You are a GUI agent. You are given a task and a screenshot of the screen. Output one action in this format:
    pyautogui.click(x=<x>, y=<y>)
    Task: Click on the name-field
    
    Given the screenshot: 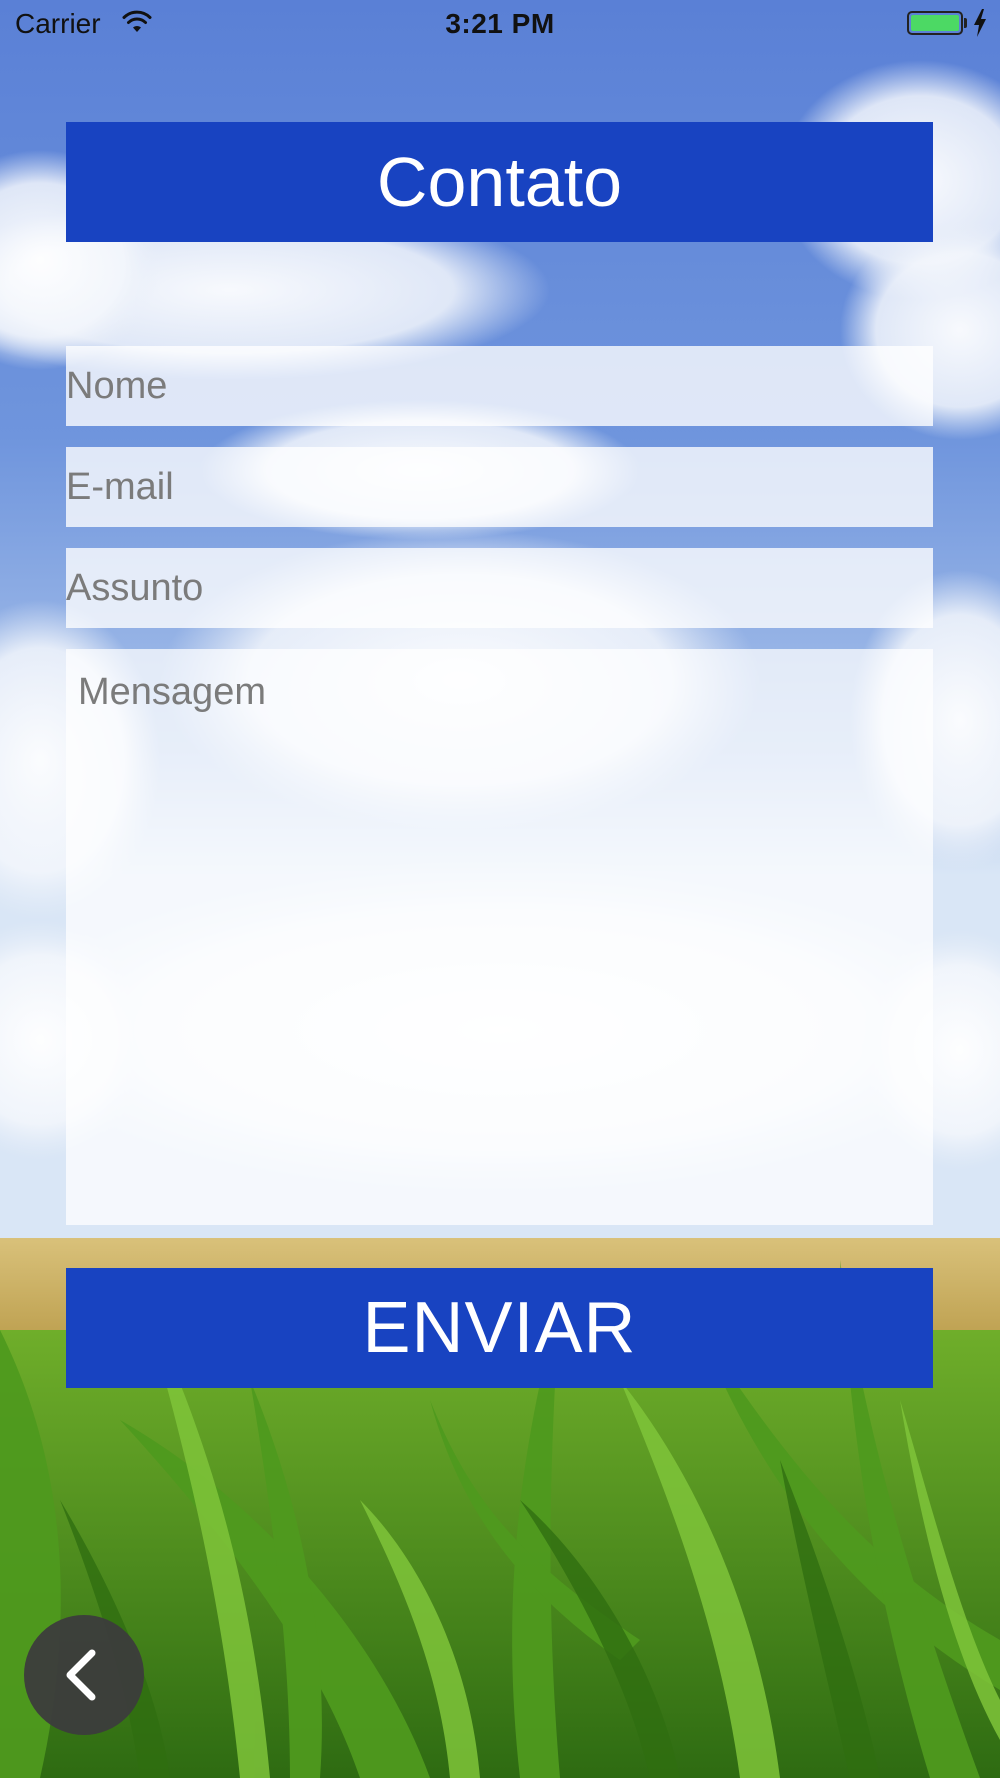 What is the action you would take?
    pyautogui.click(x=499, y=386)
    